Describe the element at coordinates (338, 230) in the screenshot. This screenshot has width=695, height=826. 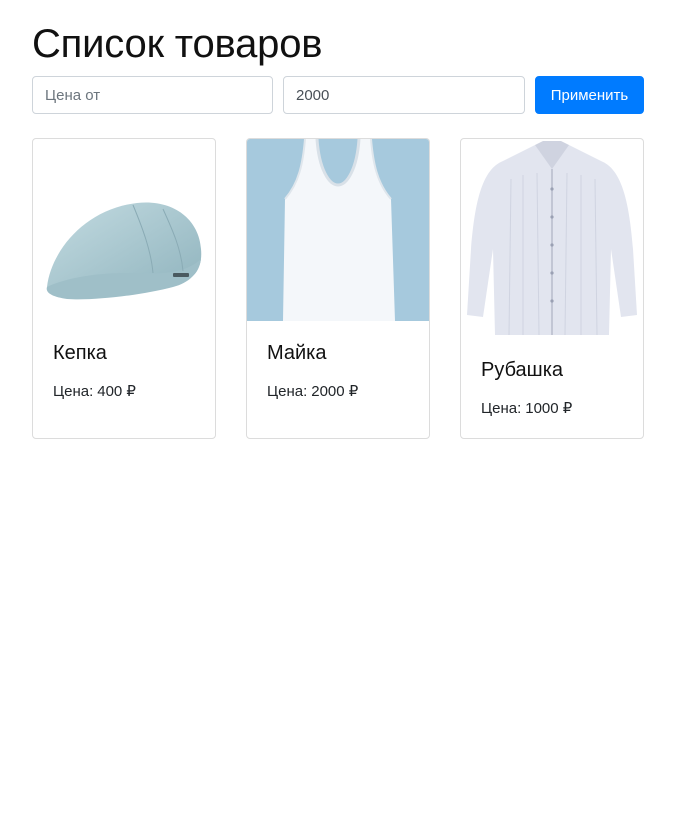
I see `tank-top-image` at that location.